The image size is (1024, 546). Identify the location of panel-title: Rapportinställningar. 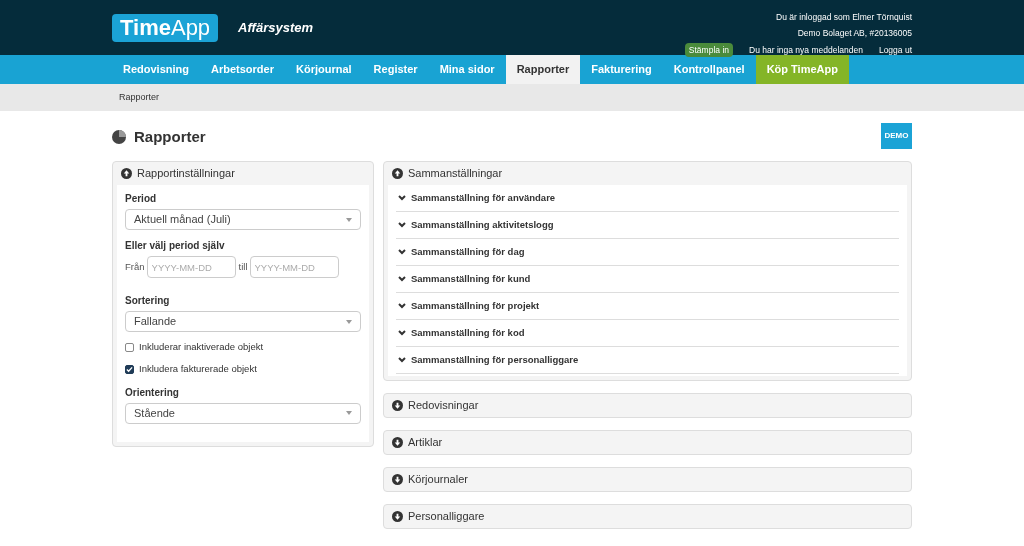
(186, 173).